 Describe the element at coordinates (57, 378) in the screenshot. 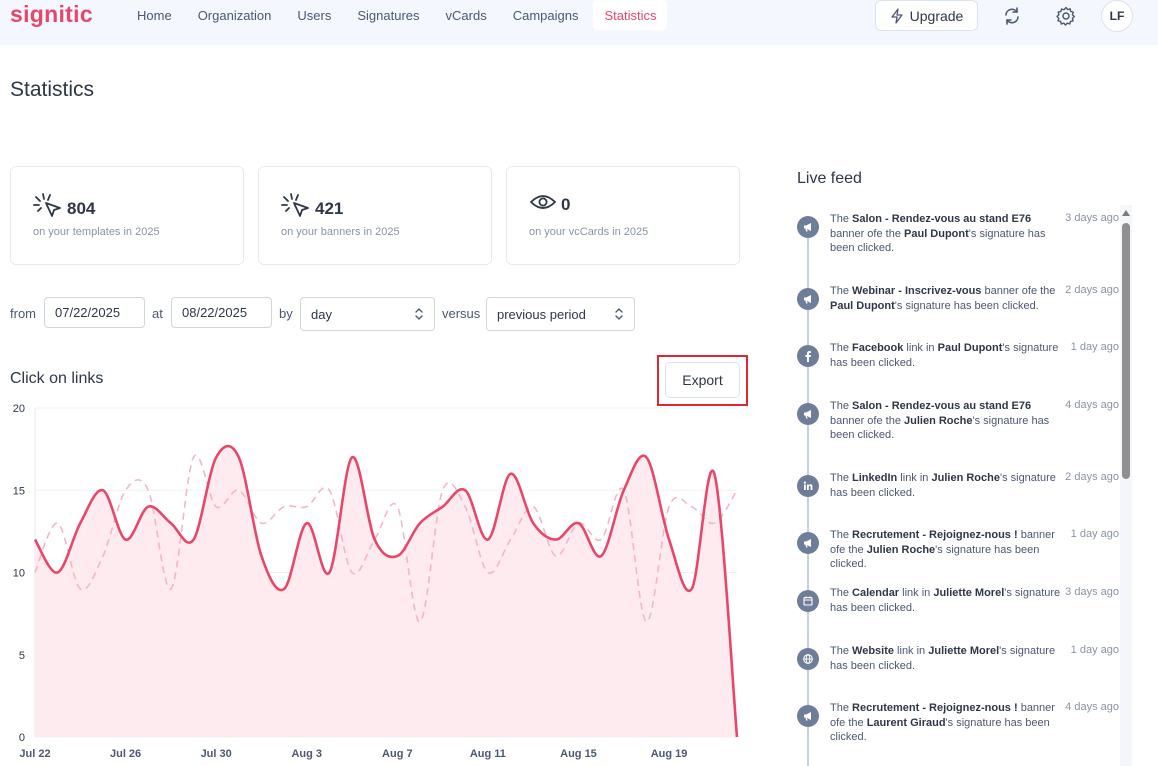

I see `chart-title: Click on links` at that location.